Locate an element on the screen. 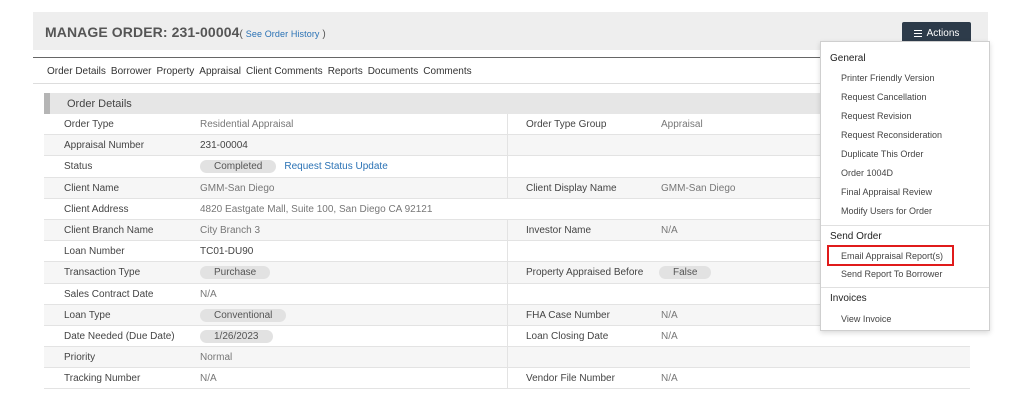 This screenshot has width=1024, height=415. value-badge: False is located at coordinates (685, 273).